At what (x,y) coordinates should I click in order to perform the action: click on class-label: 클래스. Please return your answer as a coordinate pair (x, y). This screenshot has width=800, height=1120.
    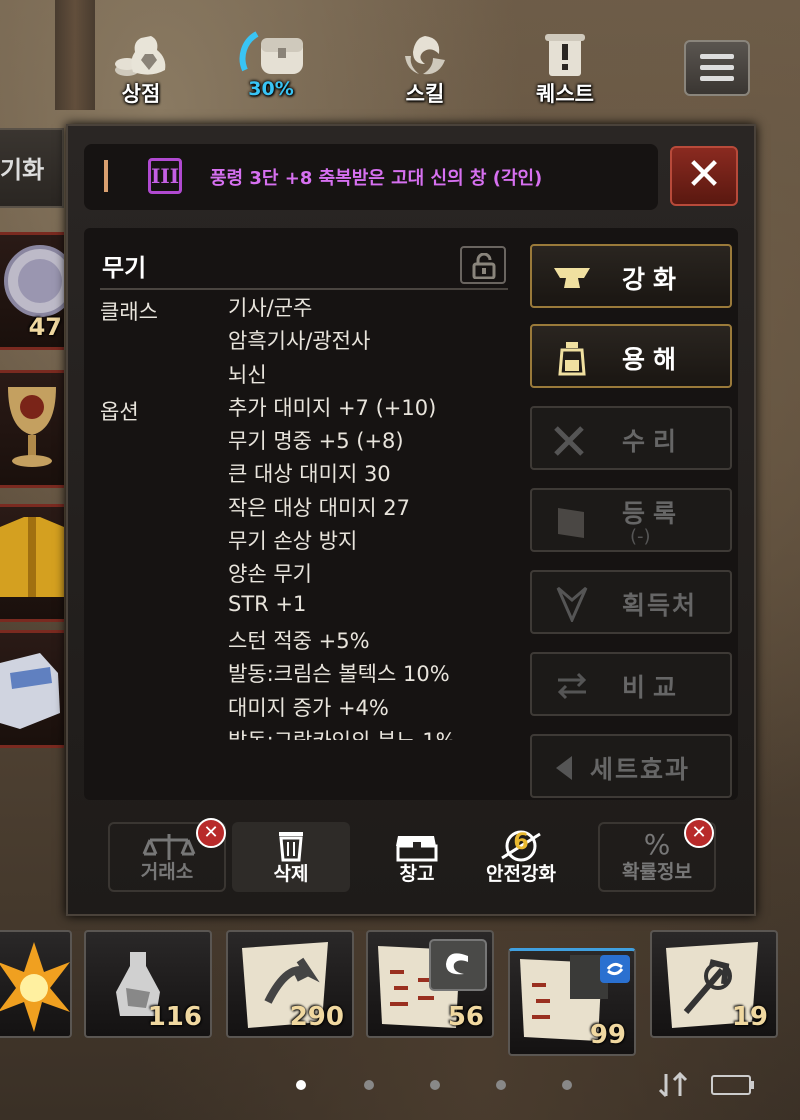
    Looking at the image, I should click on (129, 312).